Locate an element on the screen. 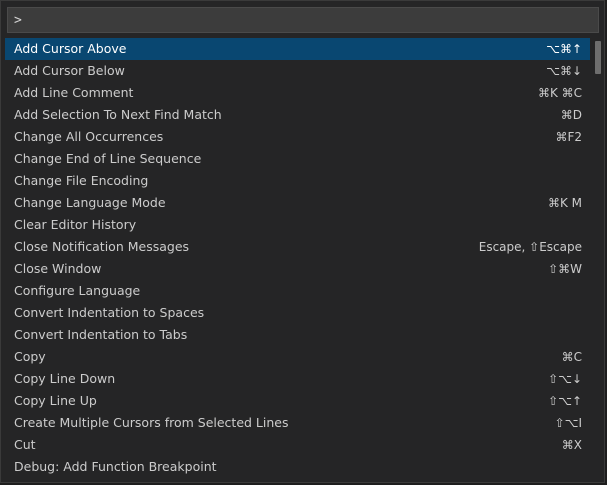 The image size is (607, 485). command-label: Change File Encoding is located at coordinates (81, 180).